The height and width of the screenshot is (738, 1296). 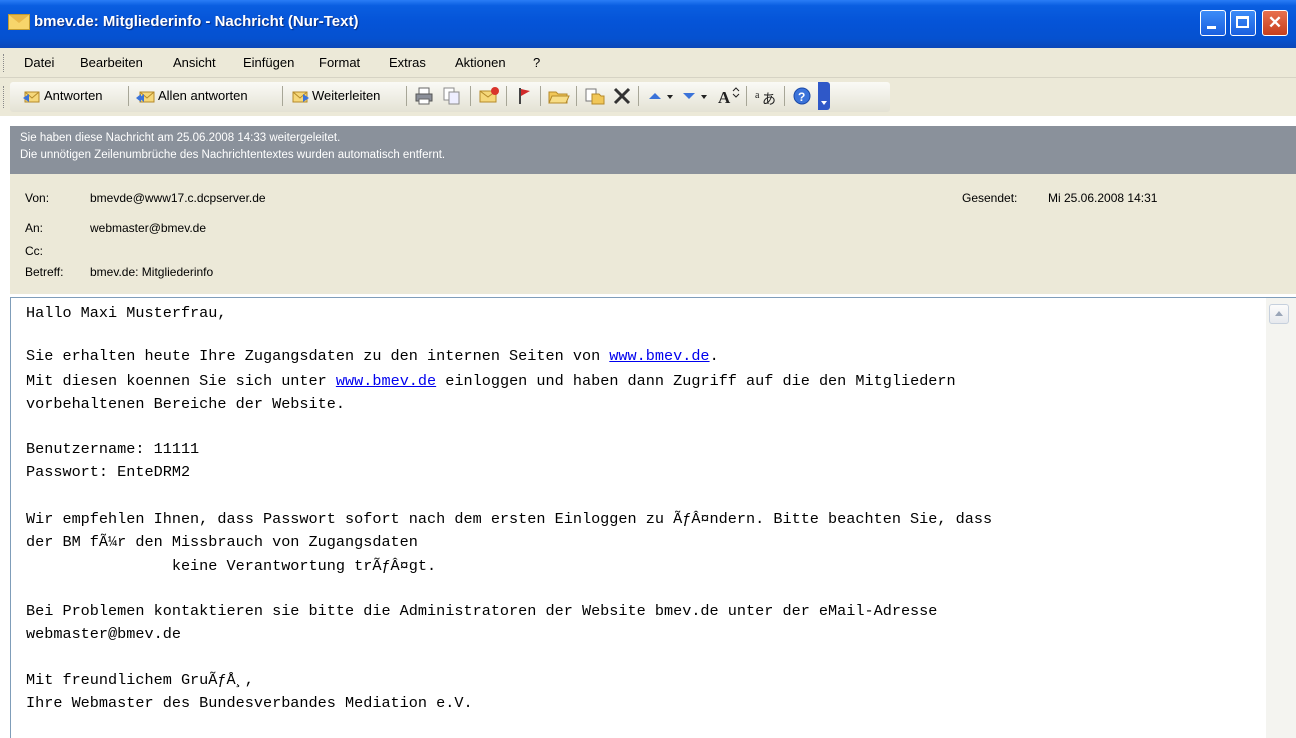 I want to click on password-line: Passwort: EnteDRM2, so click(x=108, y=472).